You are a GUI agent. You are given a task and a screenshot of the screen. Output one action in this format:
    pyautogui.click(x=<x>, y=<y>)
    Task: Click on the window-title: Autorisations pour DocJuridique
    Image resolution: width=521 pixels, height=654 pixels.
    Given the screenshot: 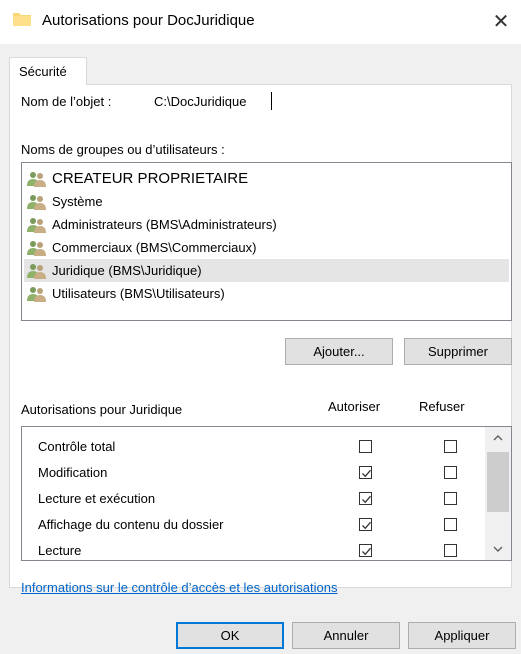 What is the action you would take?
    pyautogui.click(x=148, y=20)
    